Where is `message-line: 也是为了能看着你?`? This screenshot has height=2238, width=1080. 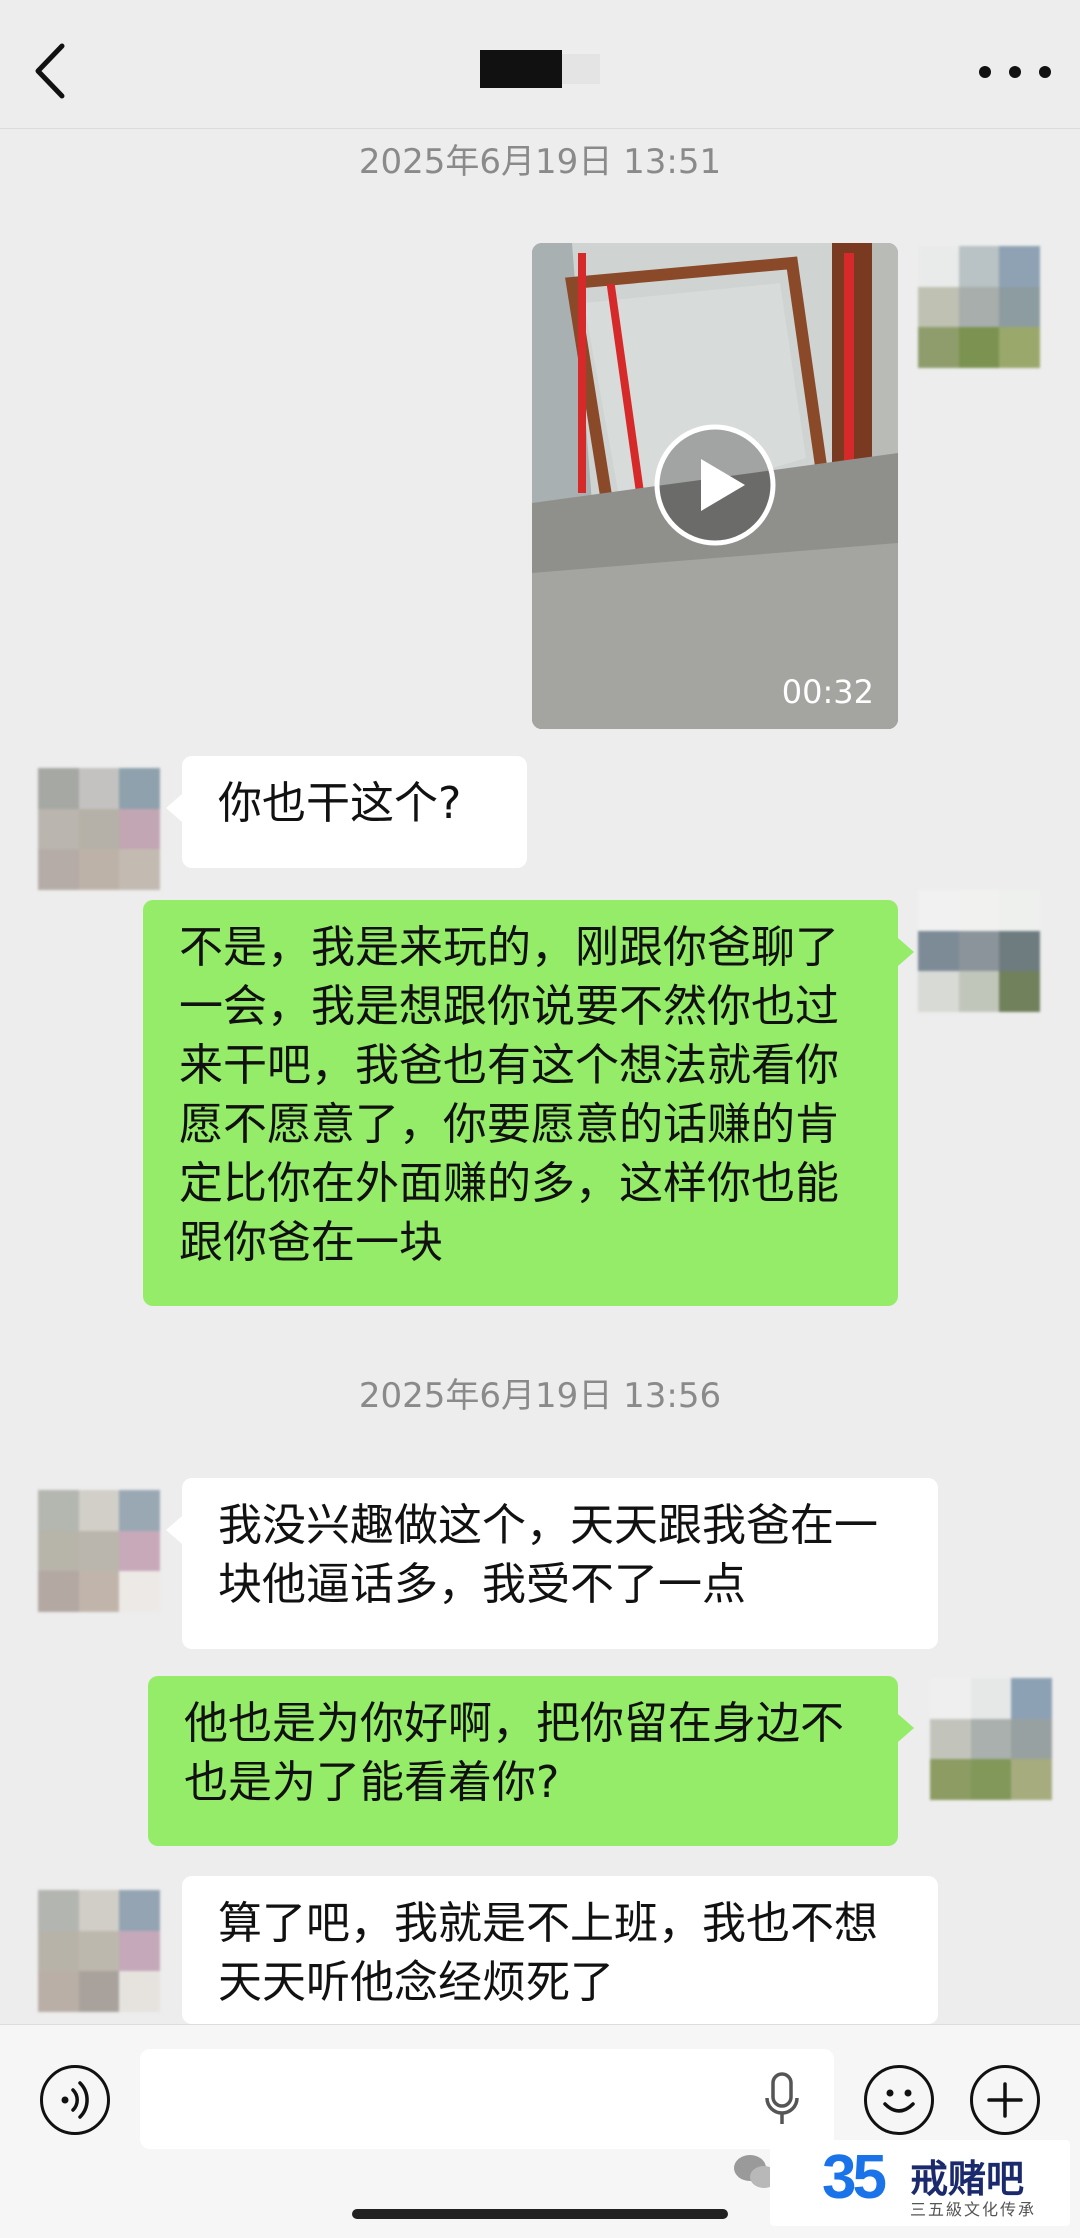
message-line: 也是为了能看着你? is located at coordinates (372, 1782).